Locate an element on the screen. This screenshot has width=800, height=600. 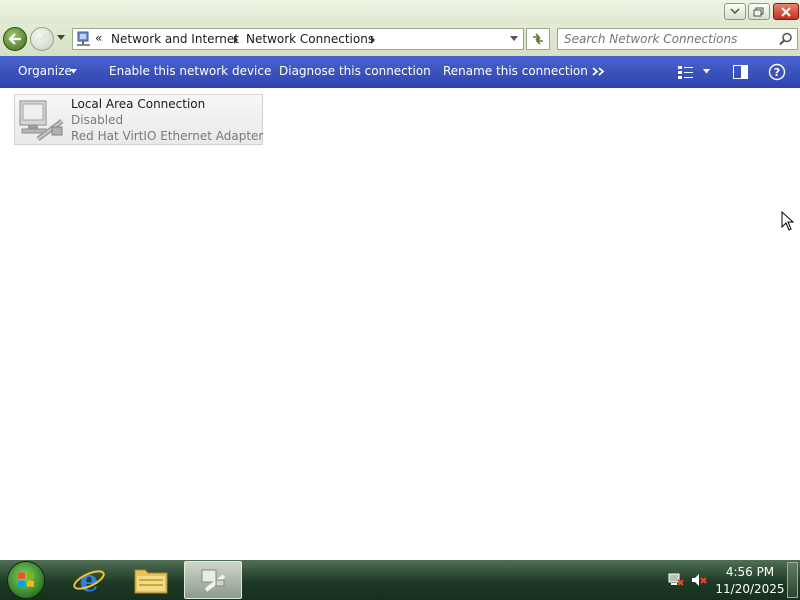
minimize-icon is located at coordinates (735, 11).